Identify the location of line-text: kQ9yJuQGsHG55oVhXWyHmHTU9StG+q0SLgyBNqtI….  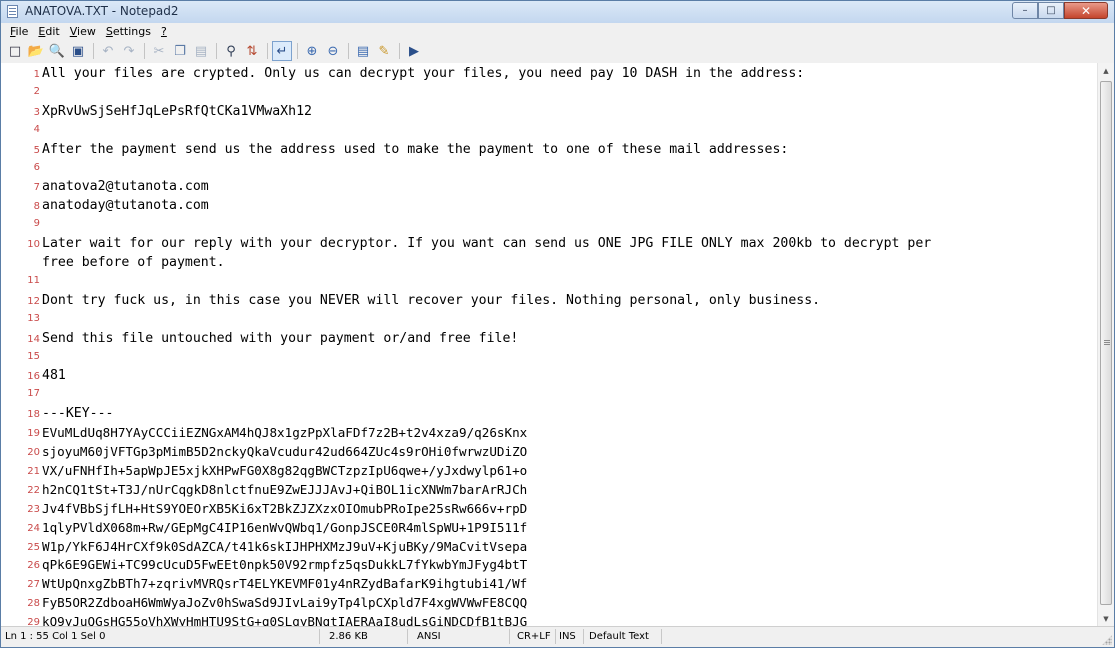
(284, 619).